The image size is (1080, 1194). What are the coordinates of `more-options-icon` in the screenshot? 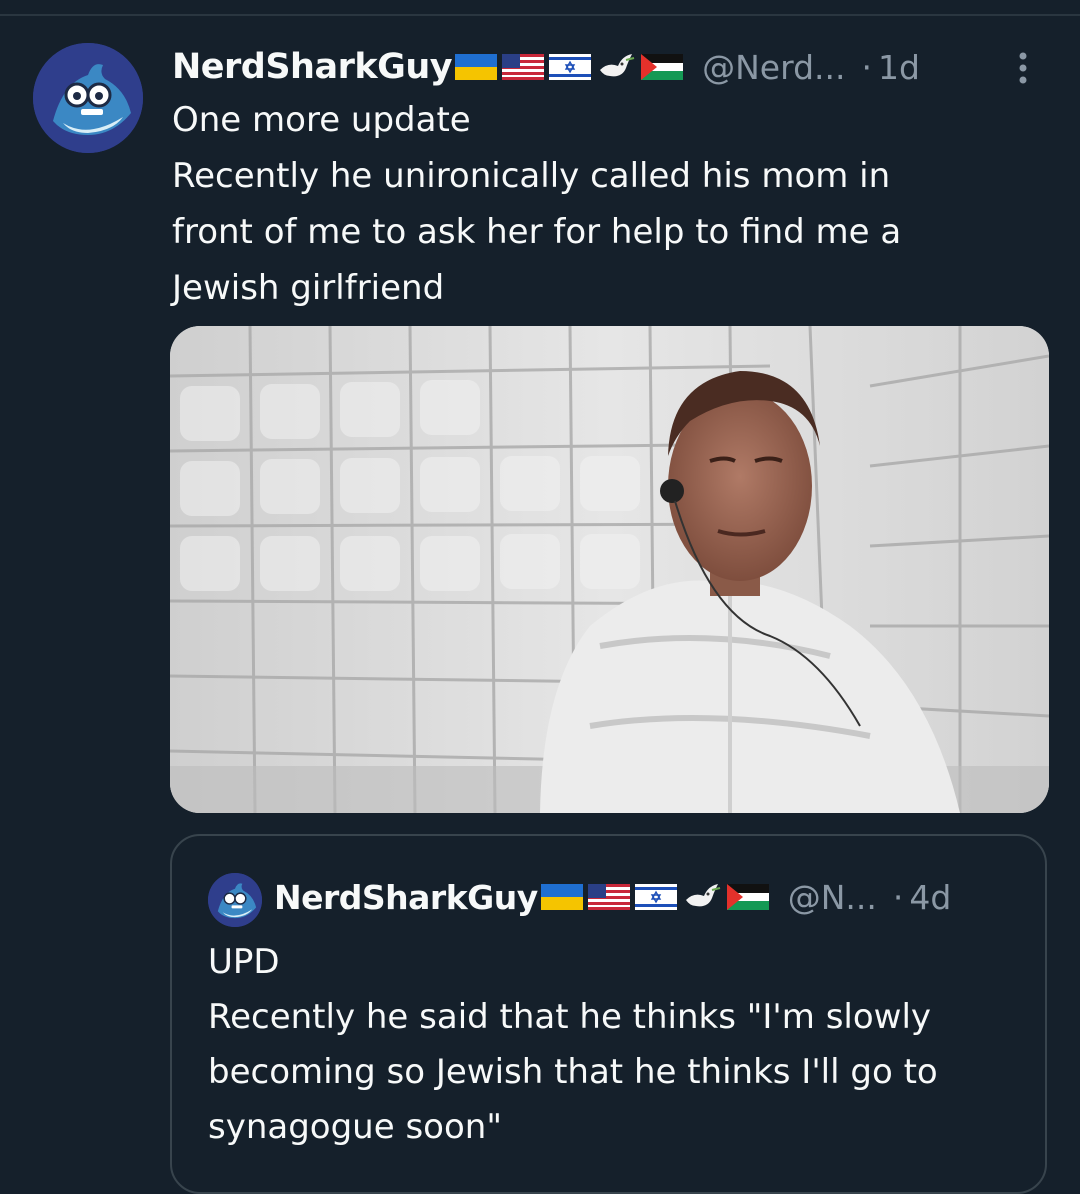 It's located at (1023, 68).